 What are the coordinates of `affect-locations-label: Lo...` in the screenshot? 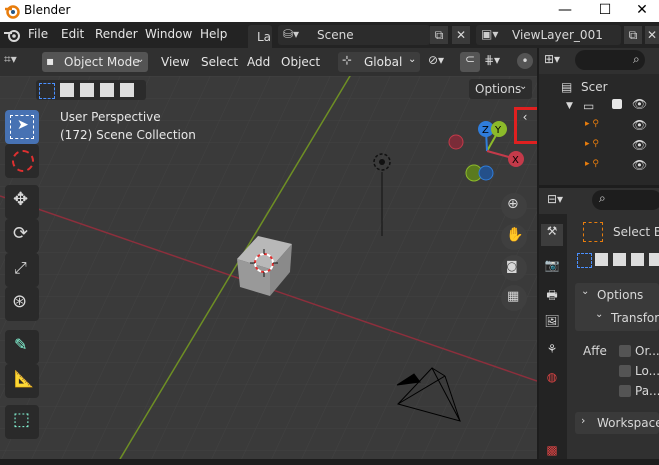 It's located at (647, 371).